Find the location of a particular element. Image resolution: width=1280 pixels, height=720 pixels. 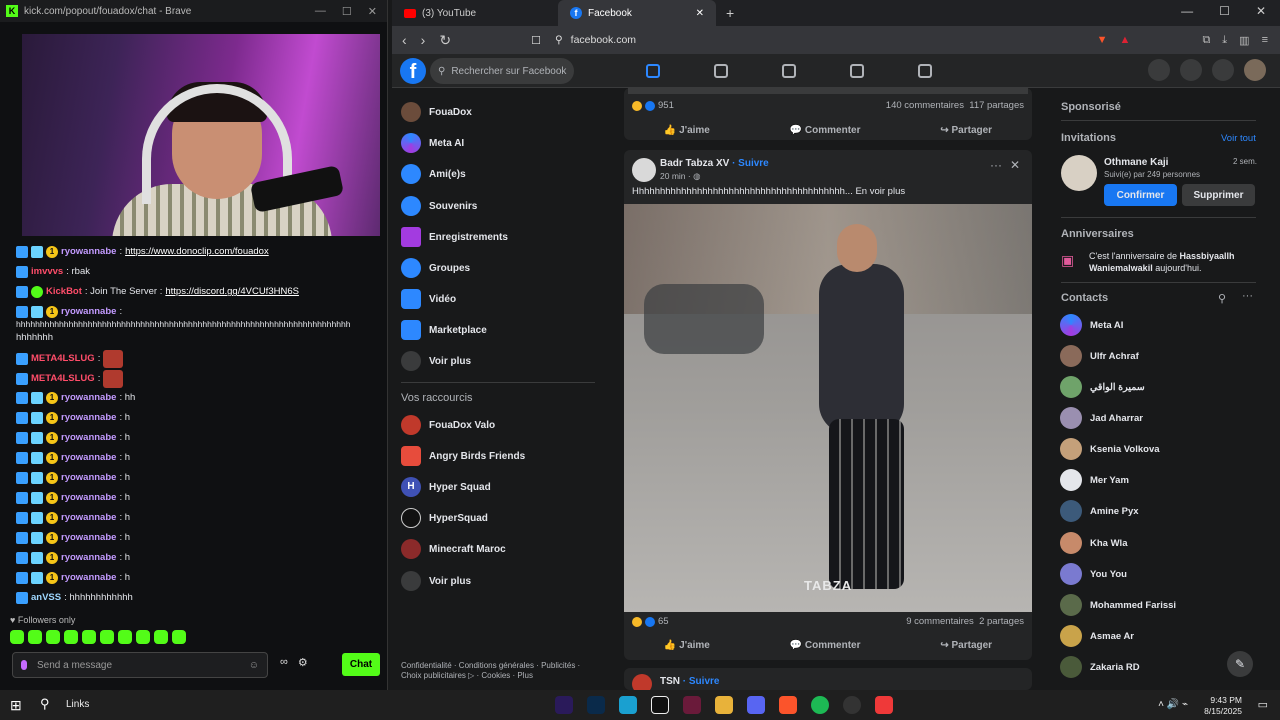

app-icon is located at coordinates (628, 705).